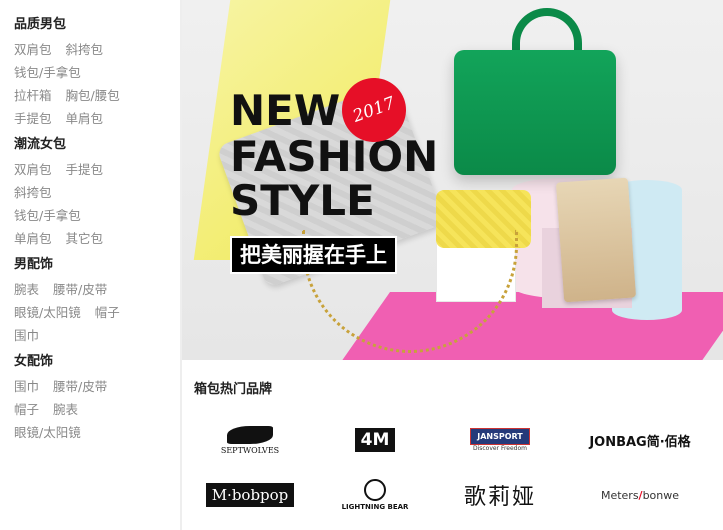 This screenshot has width=723, height=530. I want to click on banner-headline-style: STYLE, so click(302, 200).